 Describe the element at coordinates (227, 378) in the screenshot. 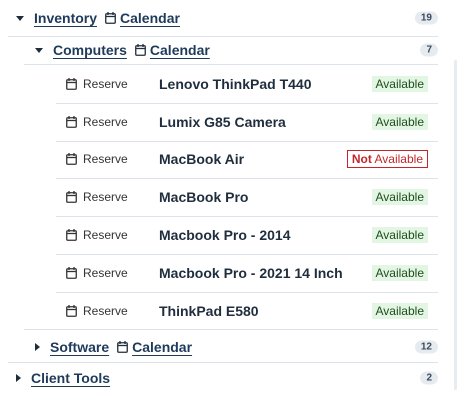

I see `group-row-client-tools: Client Tools 2` at that location.